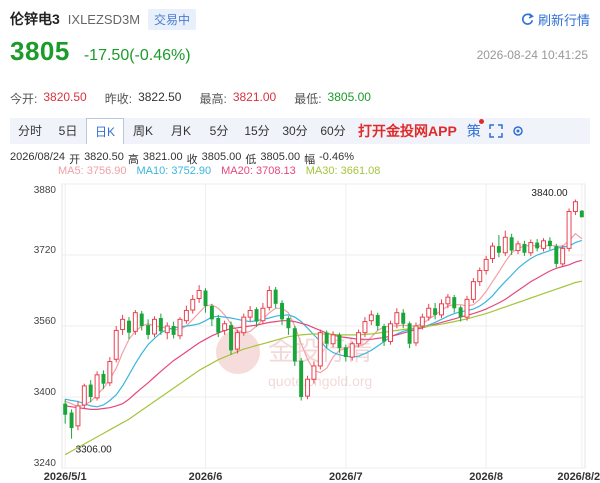 Image resolution: width=600 pixels, height=483 pixels. What do you see at coordinates (308, 99) in the screenshot?
I see `stat-label: 最低:` at bounding box center [308, 99].